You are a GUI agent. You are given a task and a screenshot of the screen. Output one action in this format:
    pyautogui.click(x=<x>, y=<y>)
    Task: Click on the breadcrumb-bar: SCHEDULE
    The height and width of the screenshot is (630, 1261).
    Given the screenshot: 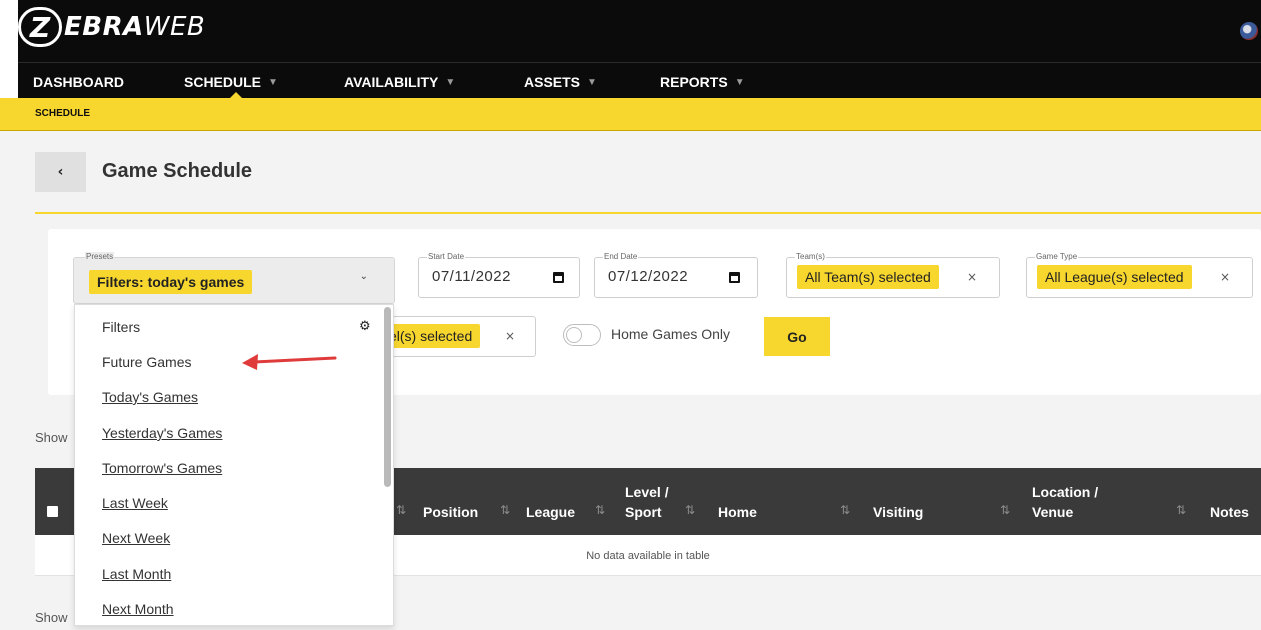 What is the action you would take?
    pyautogui.click(x=630, y=114)
    